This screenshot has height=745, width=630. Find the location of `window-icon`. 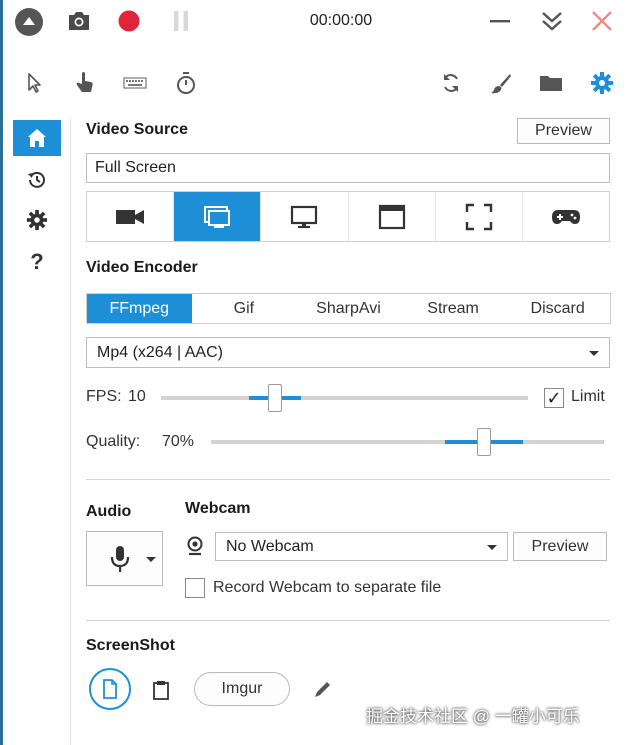

window-icon is located at coordinates (391, 216).